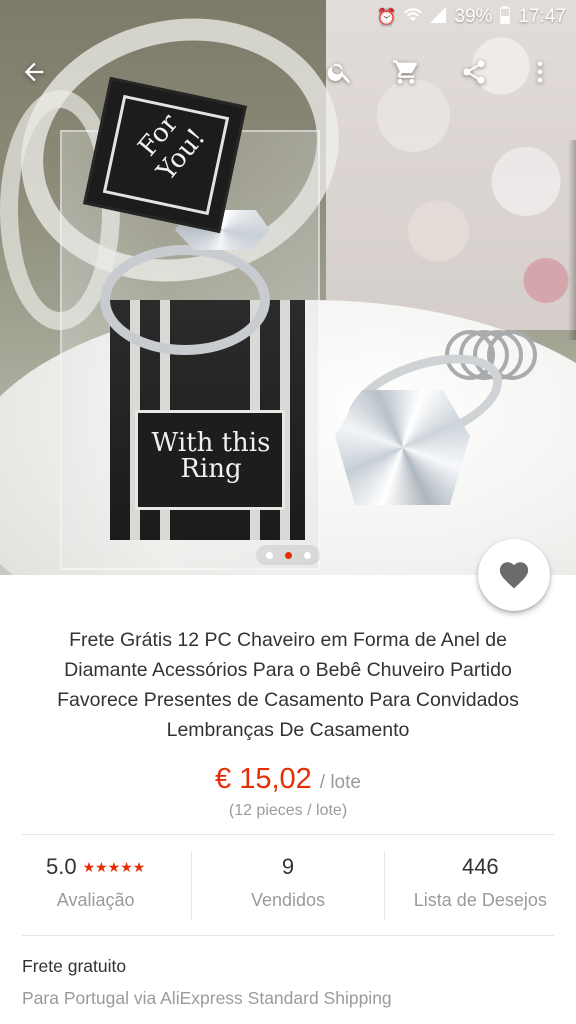 The width and height of the screenshot is (576, 1024). I want to click on clock: 17:47, so click(542, 16).